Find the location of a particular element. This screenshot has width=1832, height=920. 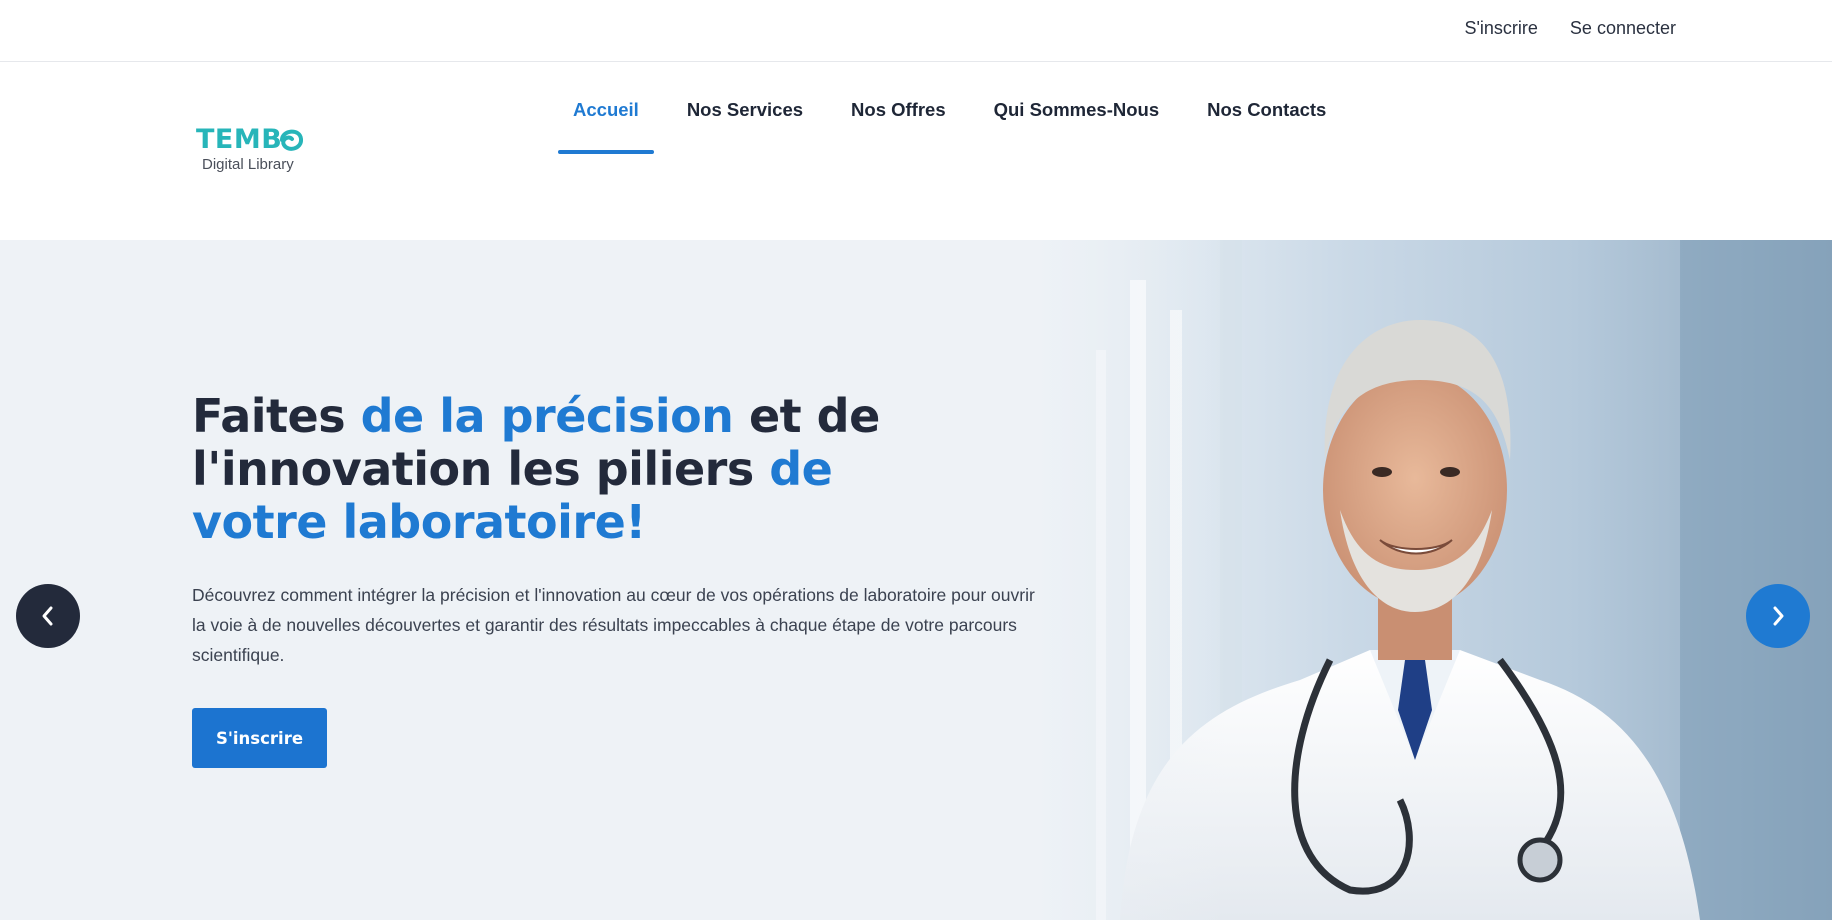

slider-prev-button is located at coordinates (48, 616).